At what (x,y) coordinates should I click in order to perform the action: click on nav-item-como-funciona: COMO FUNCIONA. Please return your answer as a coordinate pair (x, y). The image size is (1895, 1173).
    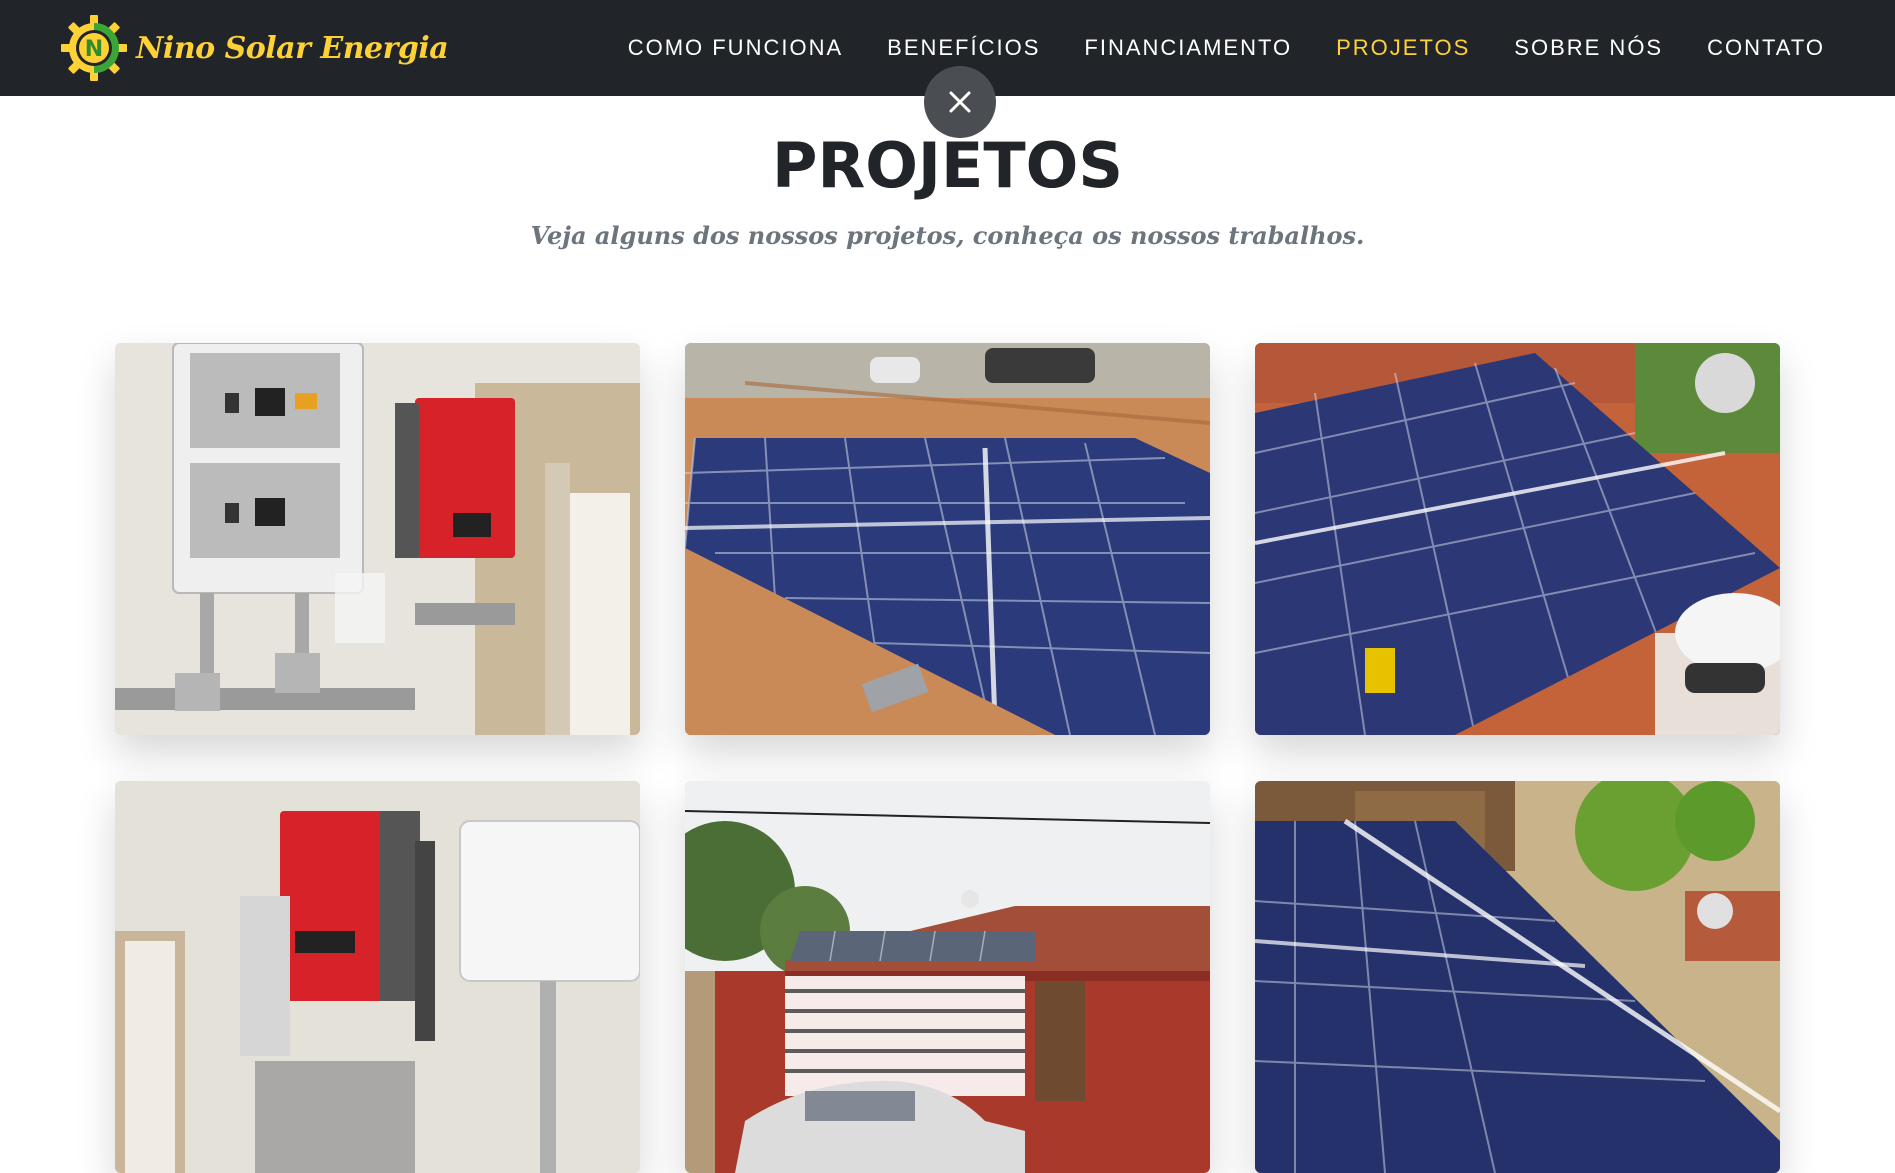
    Looking at the image, I should click on (735, 48).